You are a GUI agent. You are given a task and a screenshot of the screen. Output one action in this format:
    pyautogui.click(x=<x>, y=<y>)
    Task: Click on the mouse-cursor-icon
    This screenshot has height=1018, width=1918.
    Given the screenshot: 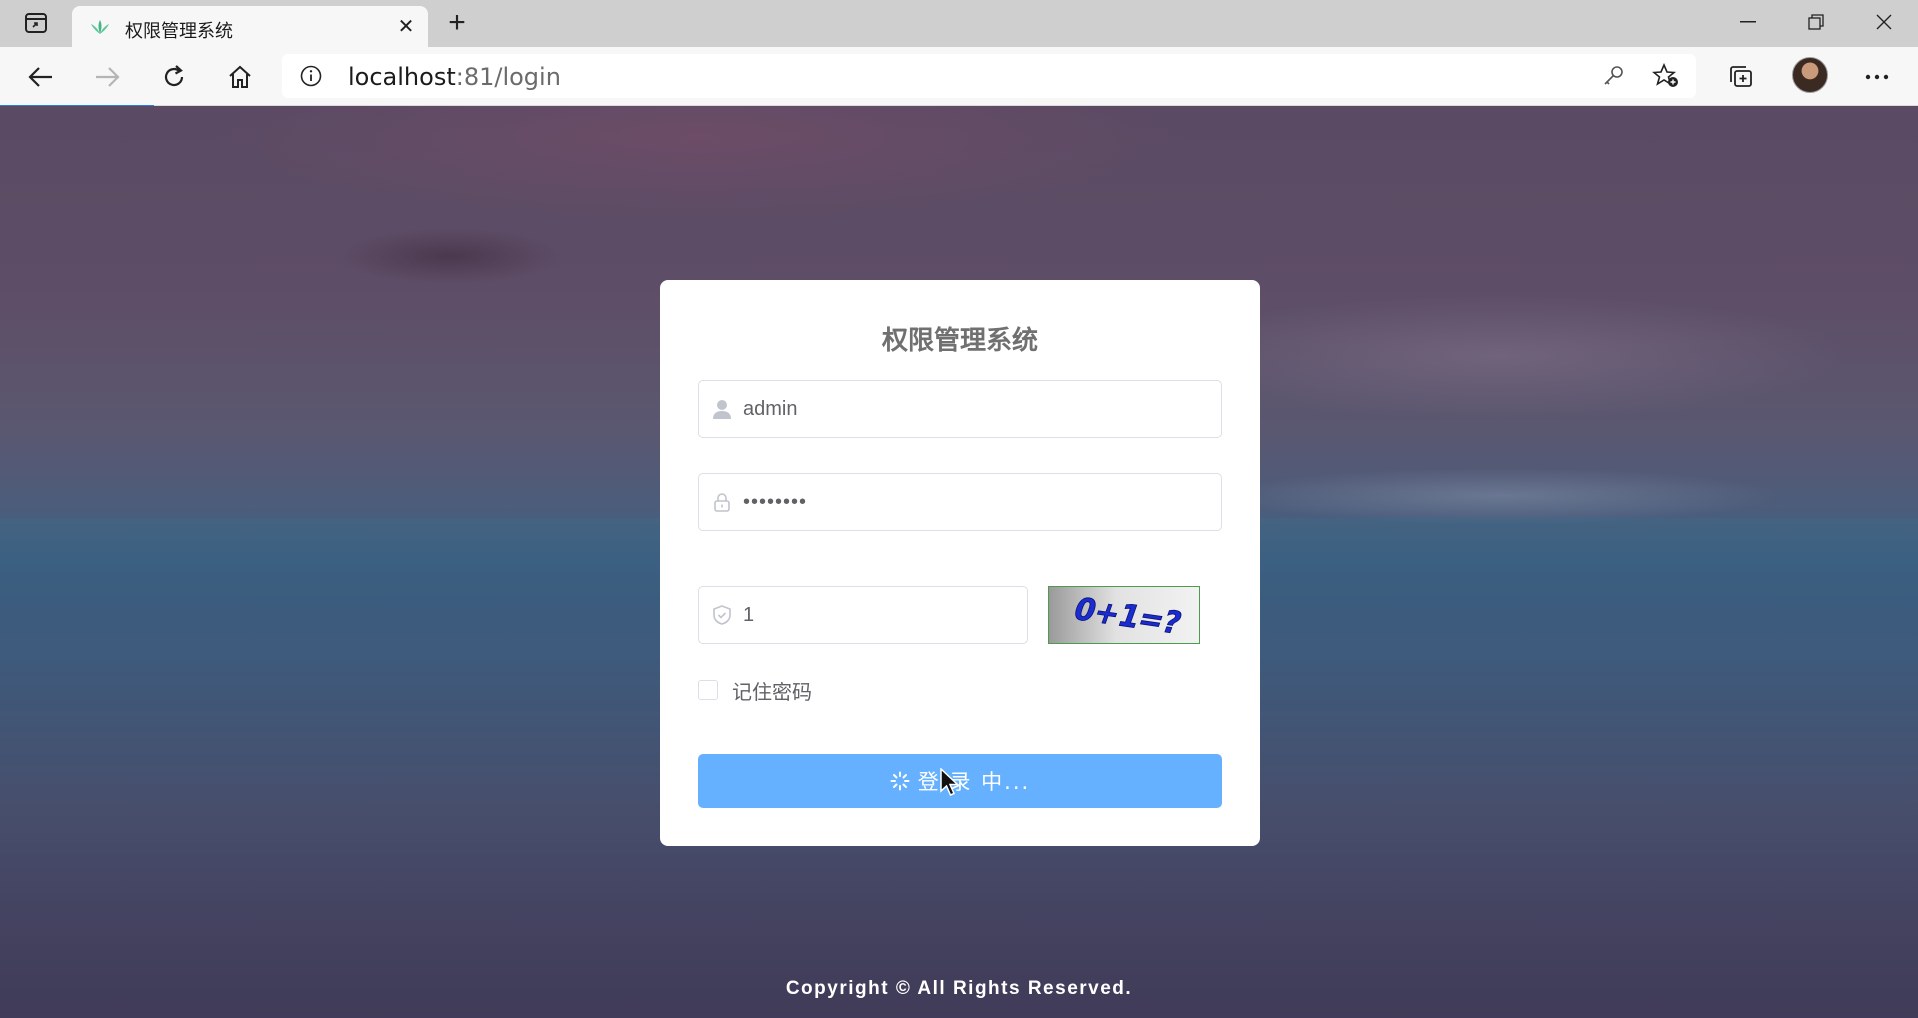 What is the action you would take?
    pyautogui.click(x=950, y=782)
    